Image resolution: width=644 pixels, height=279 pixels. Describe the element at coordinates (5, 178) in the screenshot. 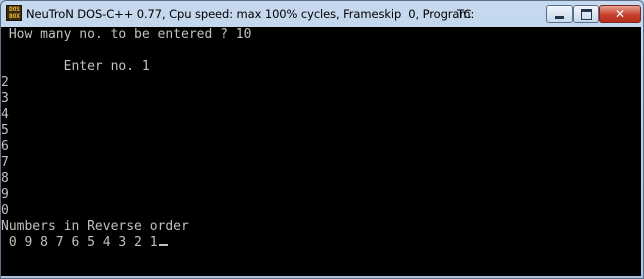

I see `console-line-input: 8` at that location.